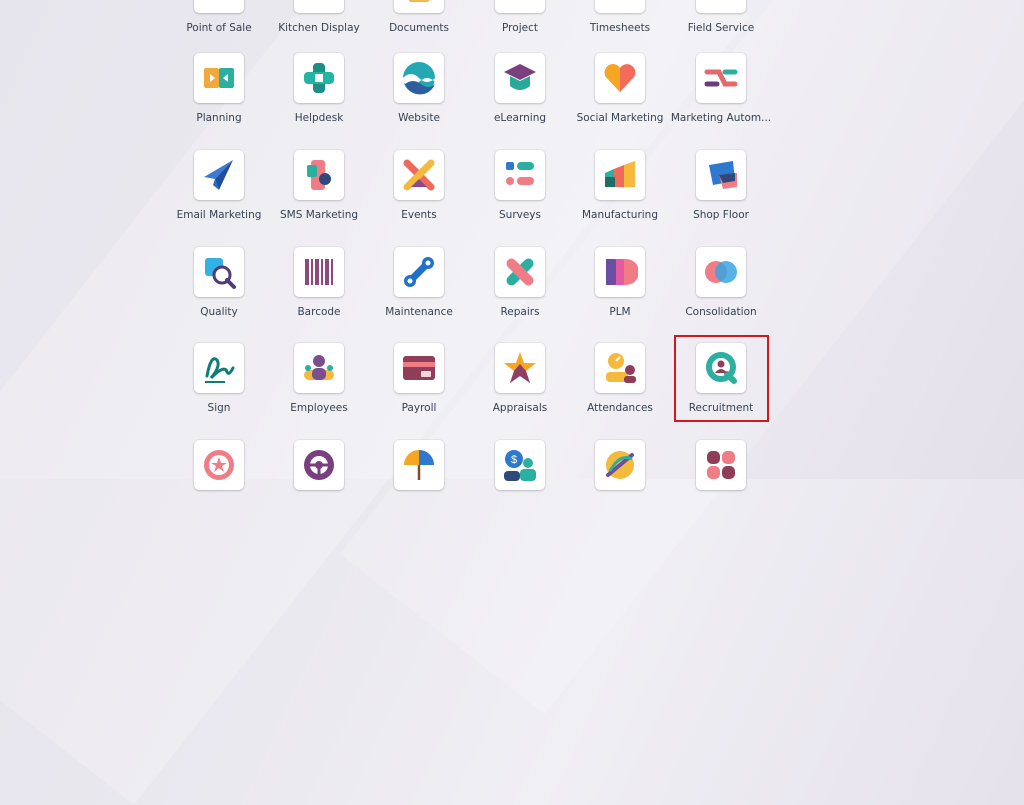 The height and width of the screenshot is (805, 1024). Describe the element at coordinates (520, 465) in the screenshot. I see `expenses-icon: $` at that location.